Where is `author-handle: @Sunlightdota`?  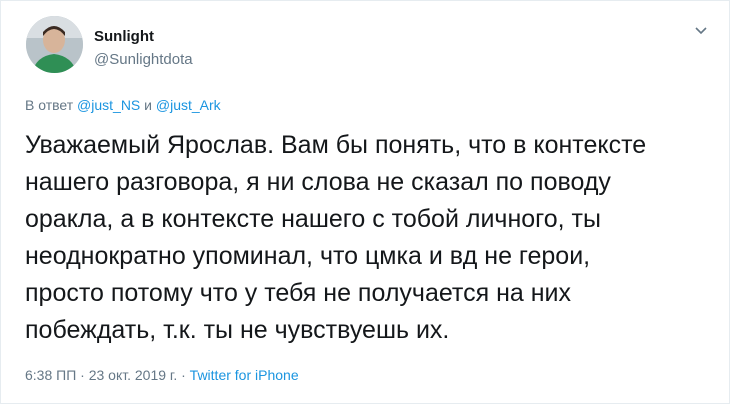
author-handle: @Sunlightdota is located at coordinates (143, 59).